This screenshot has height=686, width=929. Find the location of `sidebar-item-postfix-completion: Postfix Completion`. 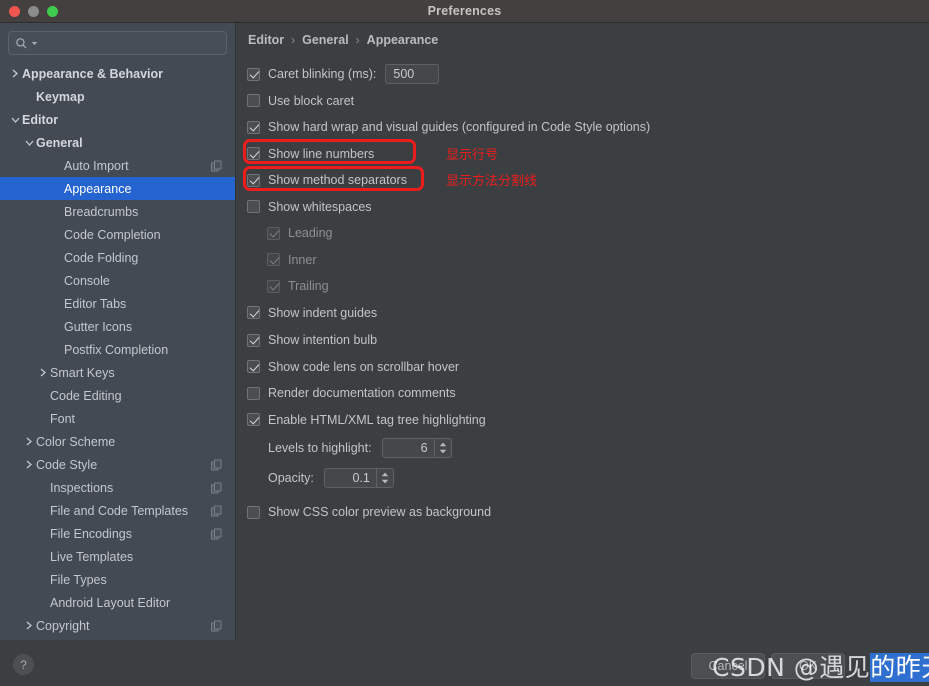

sidebar-item-postfix-completion: Postfix Completion is located at coordinates (117, 349).